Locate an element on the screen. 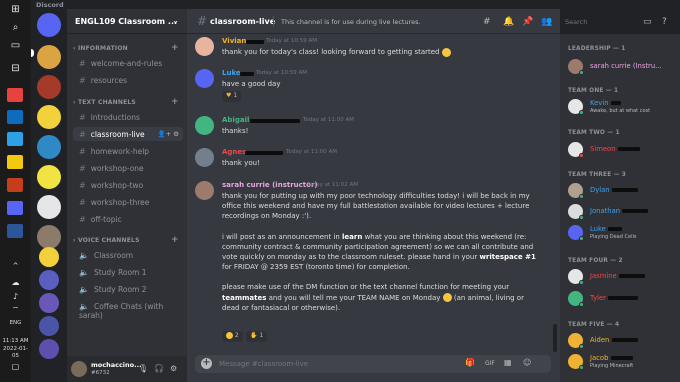 The width and height of the screenshot is (680, 382). gift-icon: 🎁 is located at coordinates (470, 362).